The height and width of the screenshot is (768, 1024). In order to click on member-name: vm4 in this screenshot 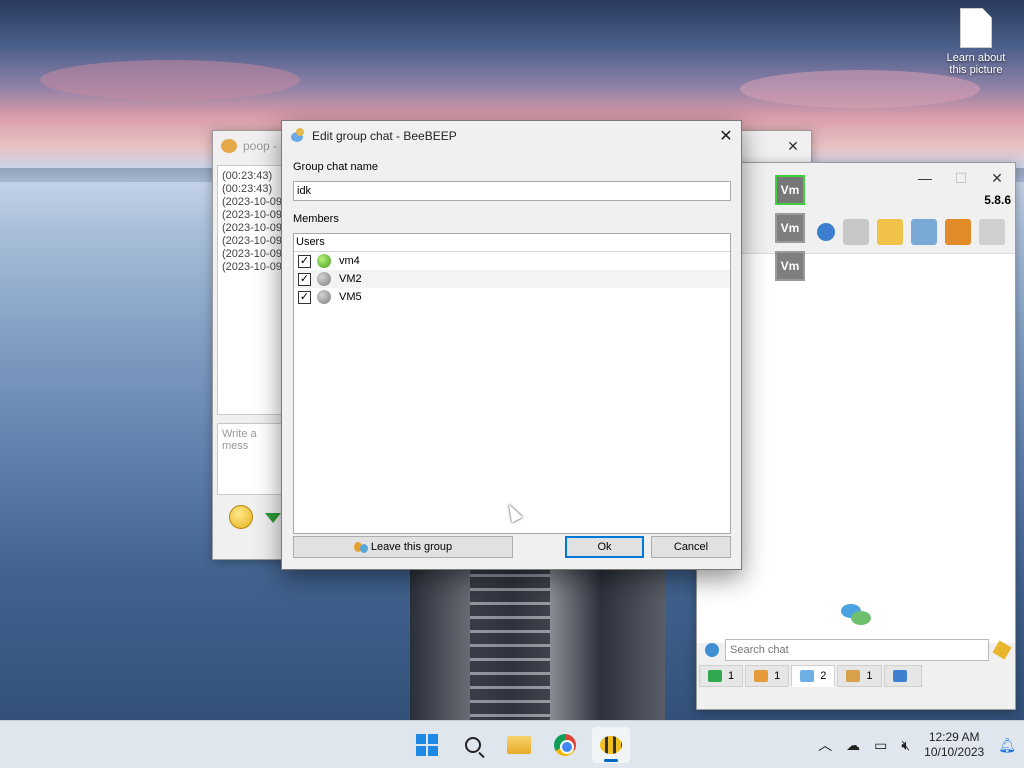, I will do `click(349, 261)`.